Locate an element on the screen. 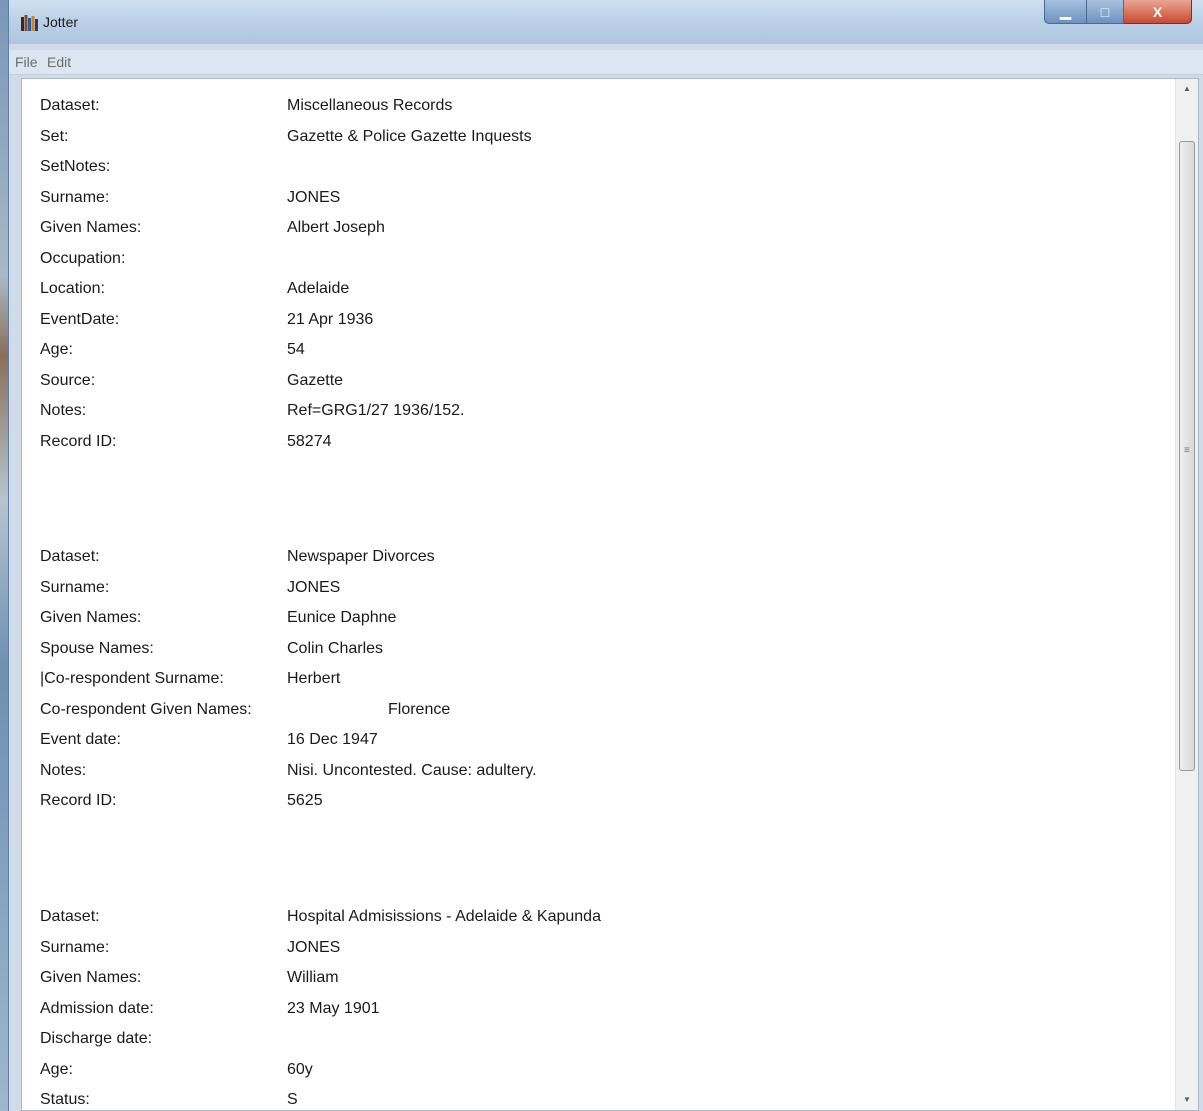  record-field-value: Newspaper Divorces is located at coordinates (361, 556).